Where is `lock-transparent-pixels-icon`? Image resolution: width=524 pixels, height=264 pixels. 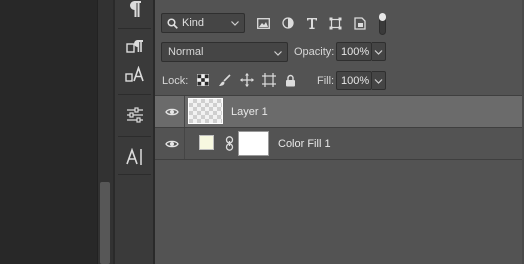 lock-transparent-pixels-icon is located at coordinates (202, 80).